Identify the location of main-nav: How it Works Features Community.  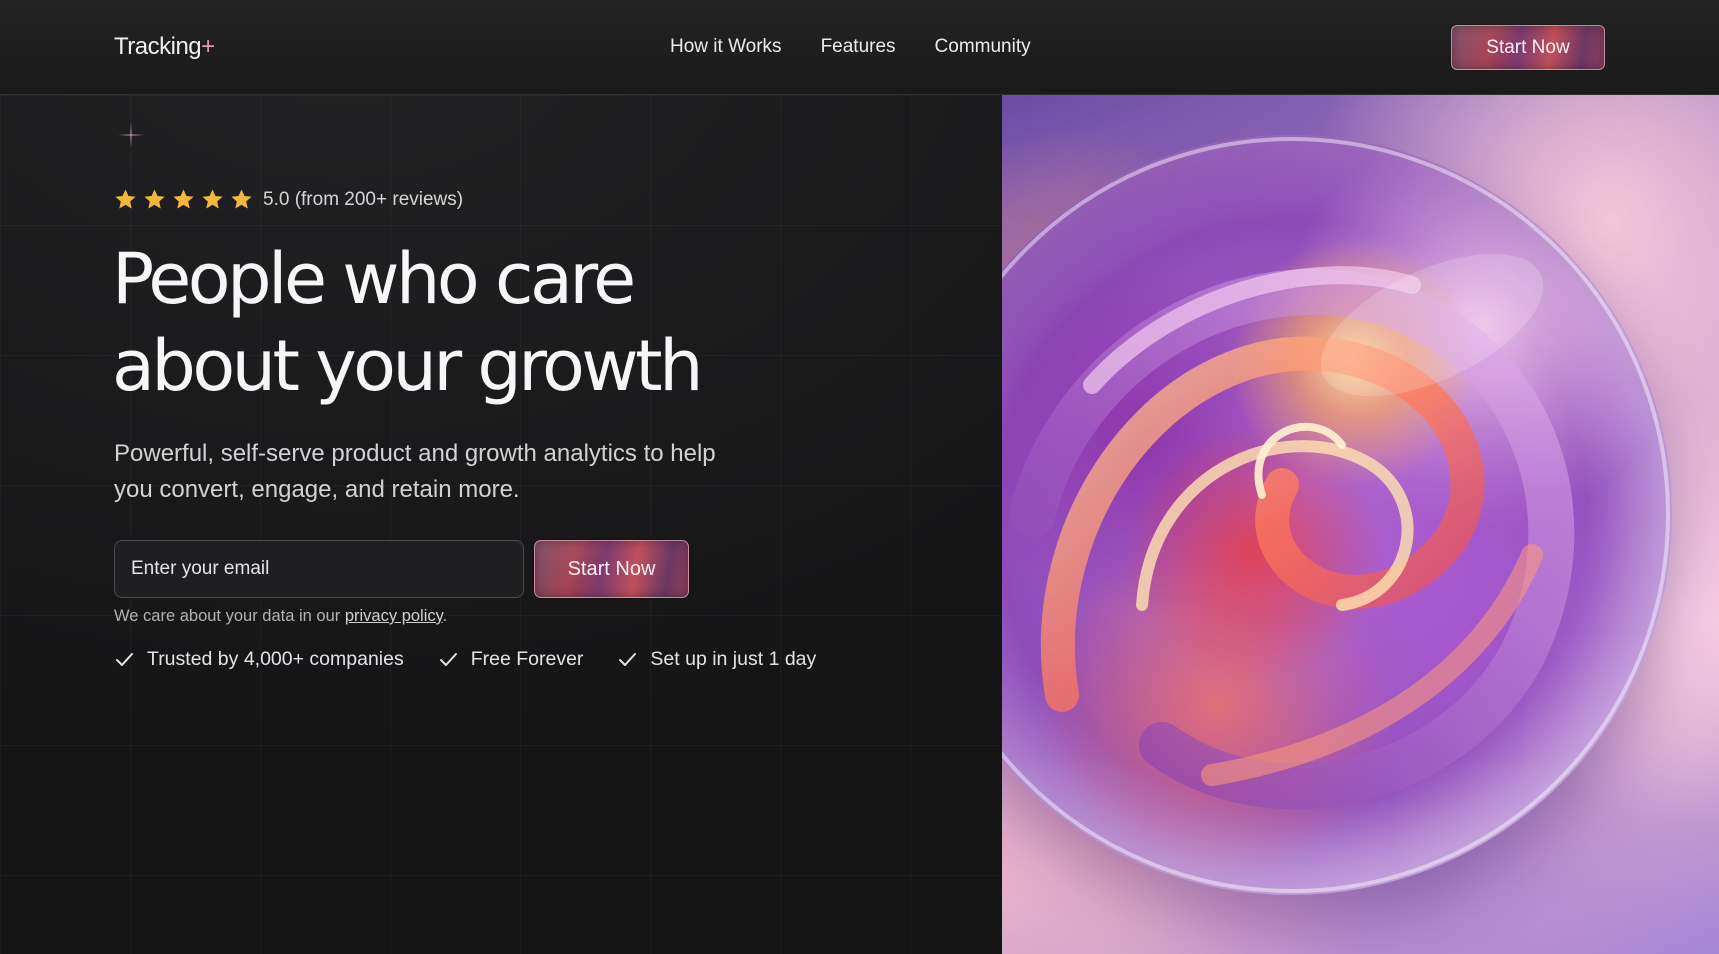
(850, 47).